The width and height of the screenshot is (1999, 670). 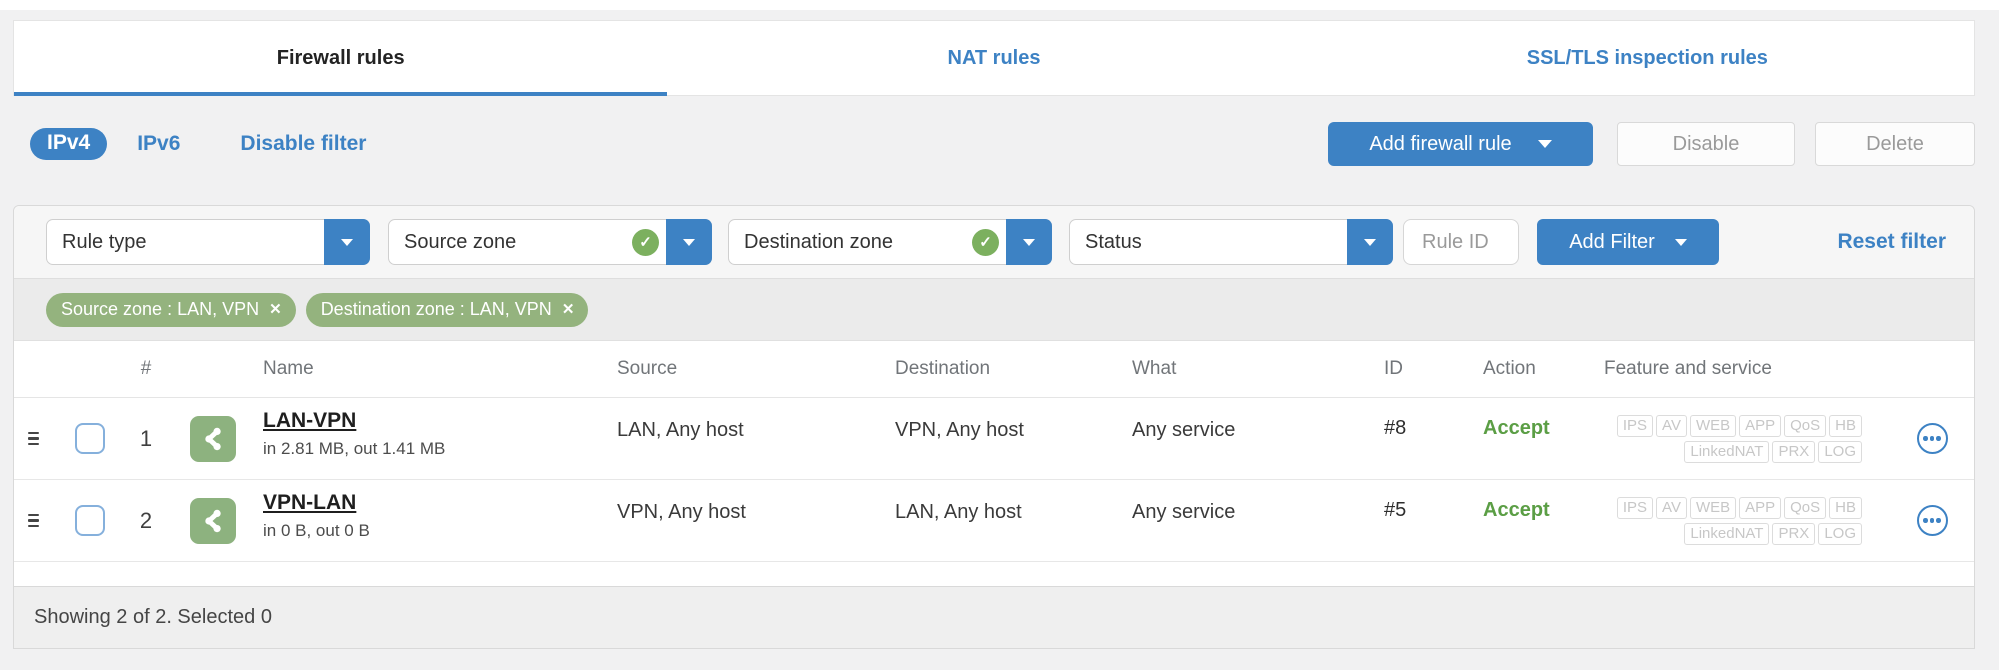 What do you see at coordinates (818, 241) in the screenshot?
I see `destination-zone-dropdown-label: Destination zone` at bounding box center [818, 241].